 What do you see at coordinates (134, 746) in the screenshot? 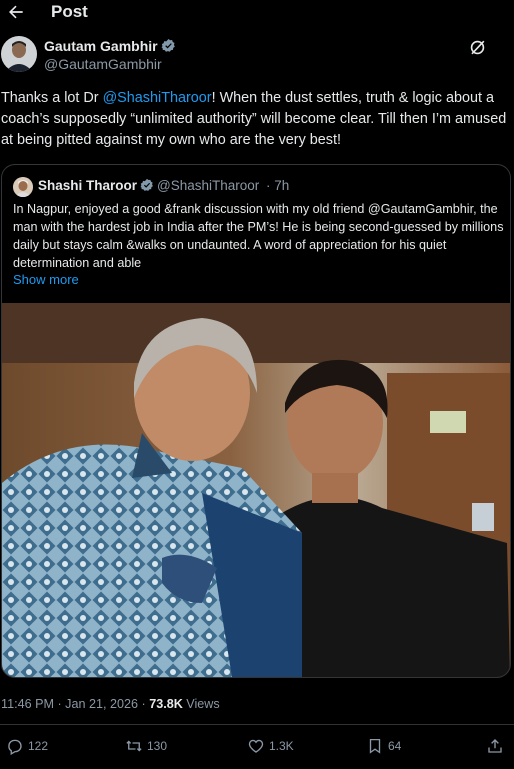
I see `repost-icon` at bounding box center [134, 746].